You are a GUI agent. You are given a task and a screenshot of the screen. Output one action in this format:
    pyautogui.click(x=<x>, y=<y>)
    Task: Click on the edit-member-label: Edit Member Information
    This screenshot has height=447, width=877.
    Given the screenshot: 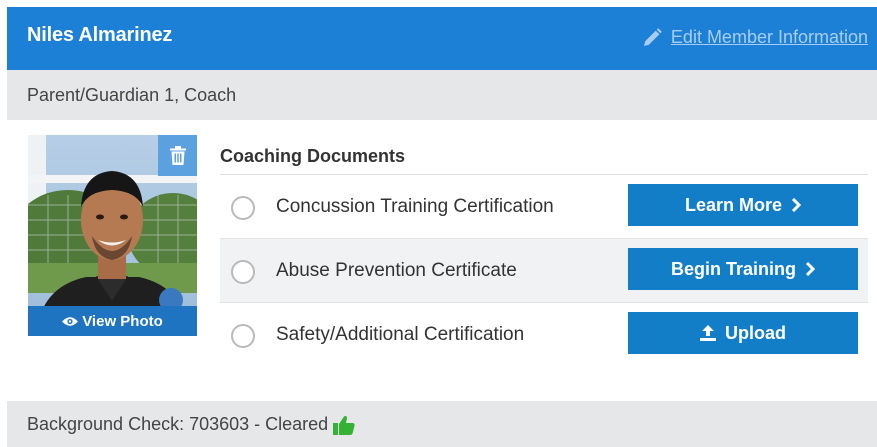 What is the action you would take?
    pyautogui.click(x=769, y=37)
    